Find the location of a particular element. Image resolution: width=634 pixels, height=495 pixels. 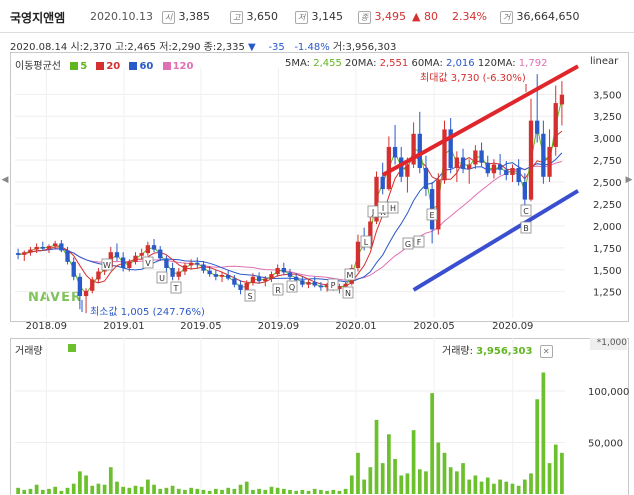

min-value-label: 최소값 1,005 (247.76%) is located at coordinates (147, 312).